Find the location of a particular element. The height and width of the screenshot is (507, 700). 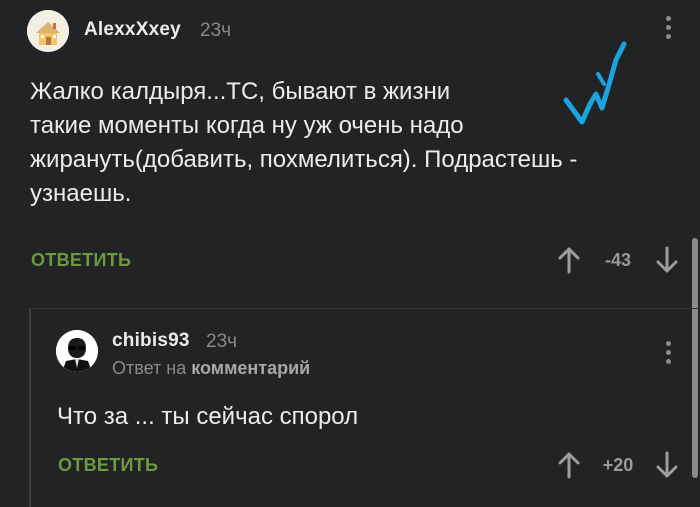

reply-to-link: Ответ на комментарий is located at coordinates (211, 368).